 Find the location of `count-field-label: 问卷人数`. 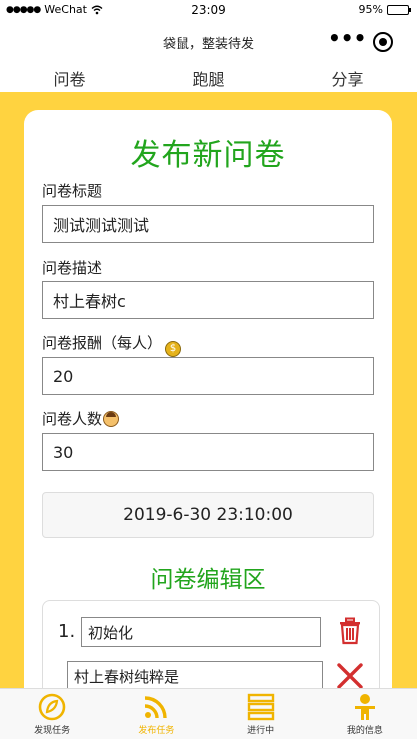

count-field-label: 问卷人数 is located at coordinates (72, 419).